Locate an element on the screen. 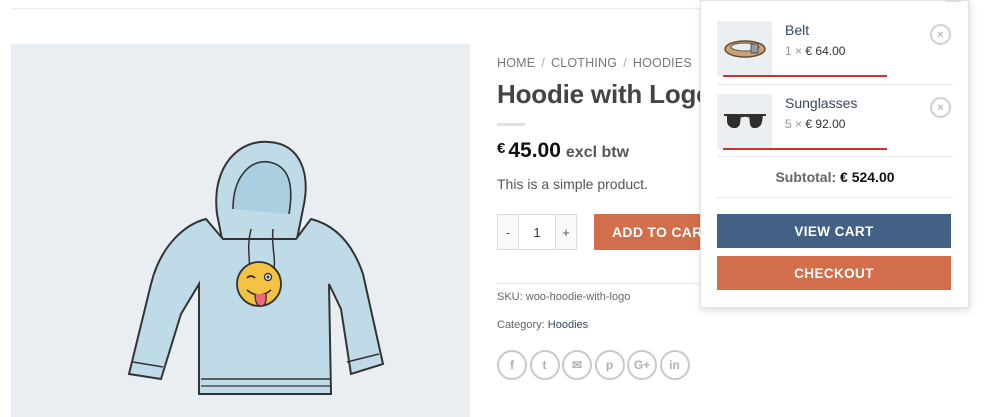 Image resolution: width=988 pixels, height=417 pixels. cart-item-name: Sunglasses is located at coordinates (821, 103).